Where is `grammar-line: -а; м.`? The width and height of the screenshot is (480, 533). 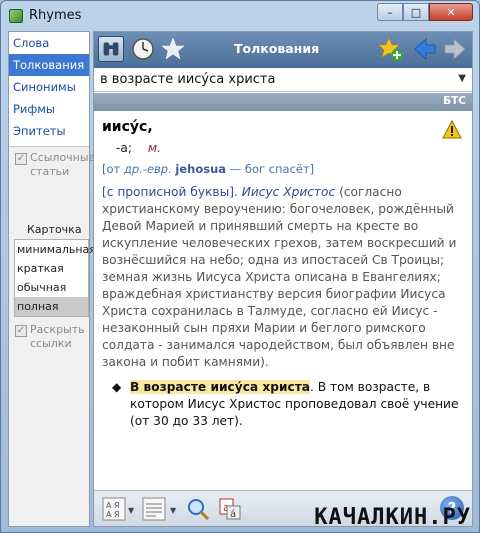 grammar-line: -а; м. is located at coordinates (290, 148).